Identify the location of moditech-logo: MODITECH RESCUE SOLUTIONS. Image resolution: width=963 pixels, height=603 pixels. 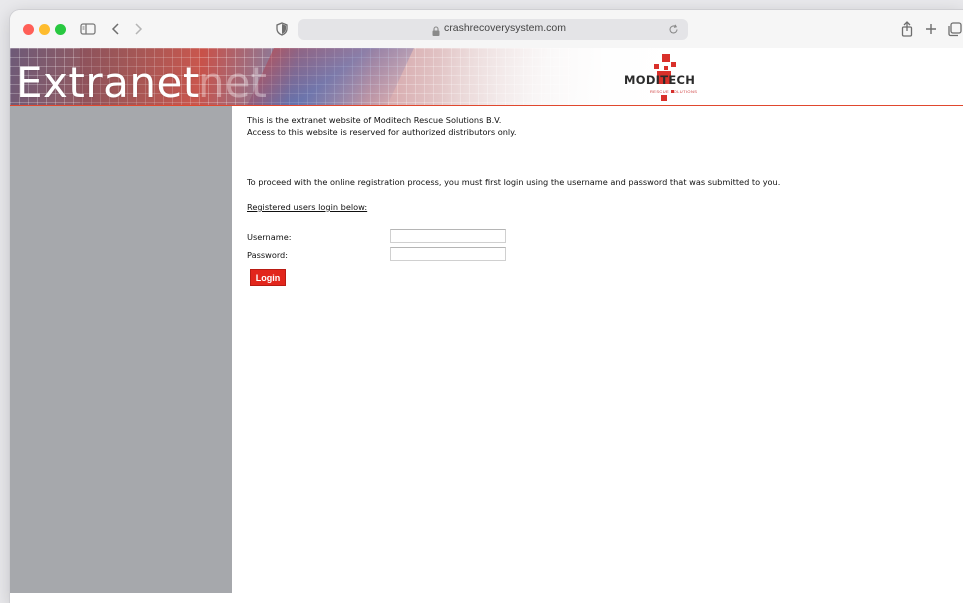
(665, 78).